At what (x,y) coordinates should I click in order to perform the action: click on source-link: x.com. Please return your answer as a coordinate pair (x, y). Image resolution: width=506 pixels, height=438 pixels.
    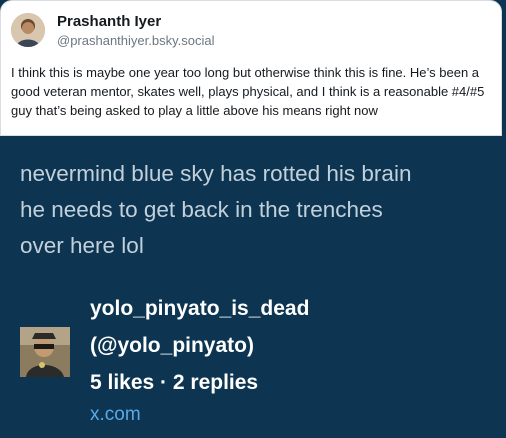
    Looking at the image, I should click on (199, 415).